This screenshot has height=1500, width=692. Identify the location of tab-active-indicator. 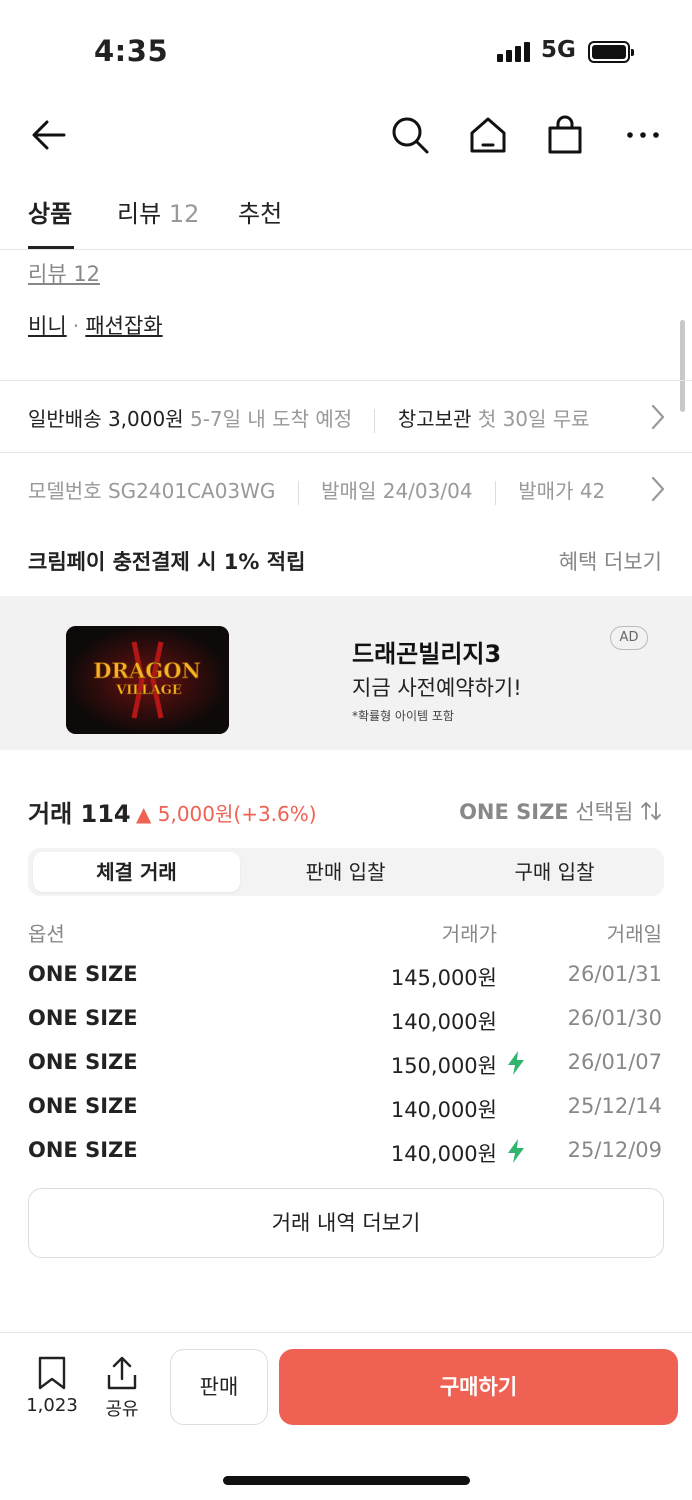
(51, 247).